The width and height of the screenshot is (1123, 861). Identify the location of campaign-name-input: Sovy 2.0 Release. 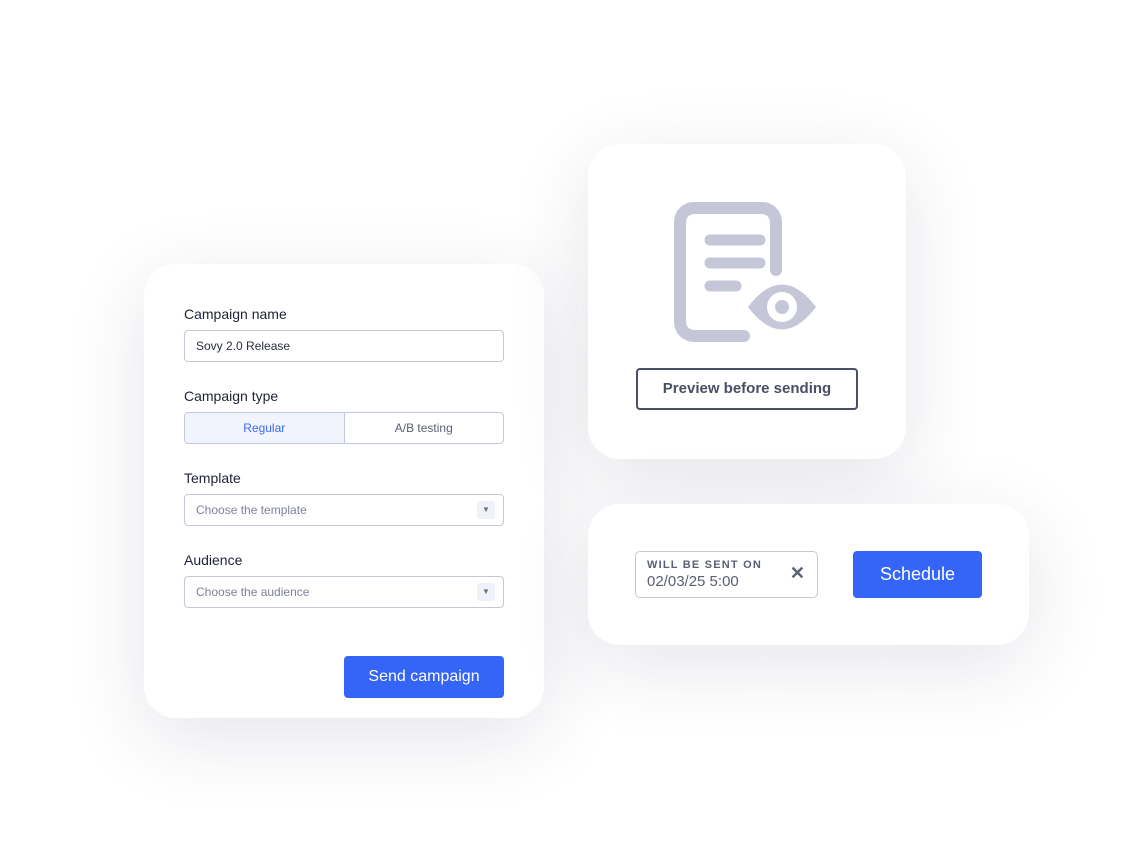
(344, 346).